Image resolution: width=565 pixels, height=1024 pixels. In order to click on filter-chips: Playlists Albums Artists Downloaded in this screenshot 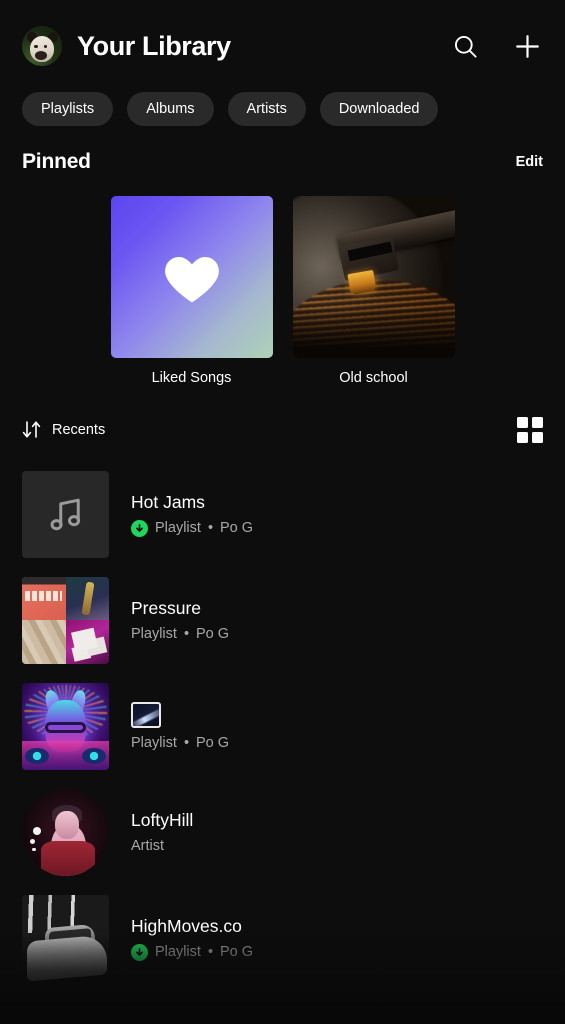, I will do `click(282, 121)`.